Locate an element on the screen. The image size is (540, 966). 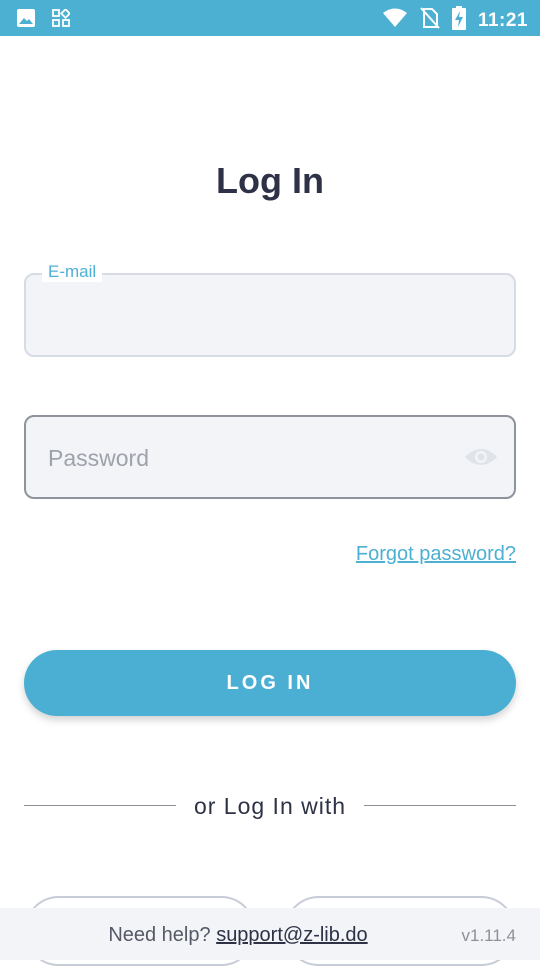
clock: 11:21 is located at coordinates (502, 20).